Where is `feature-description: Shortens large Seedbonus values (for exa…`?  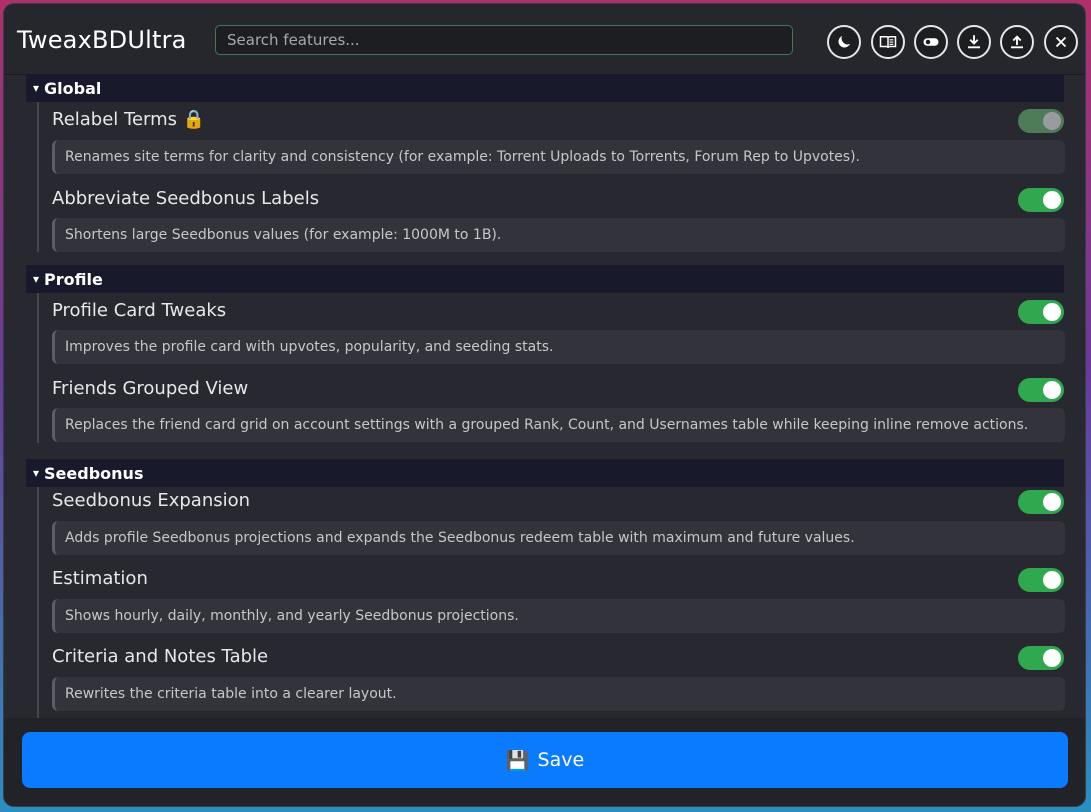 feature-description: Shortens large Seedbonus values (for exa… is located at coordinates (558, 235).